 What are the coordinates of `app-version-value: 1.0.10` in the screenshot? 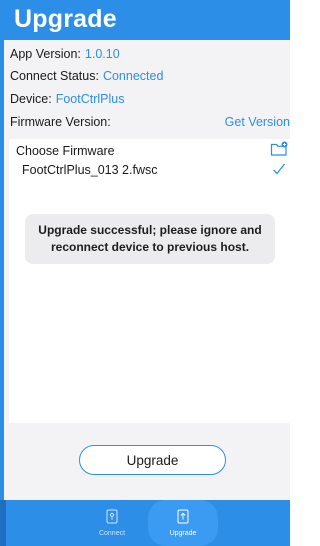 It's located at (102, 54).